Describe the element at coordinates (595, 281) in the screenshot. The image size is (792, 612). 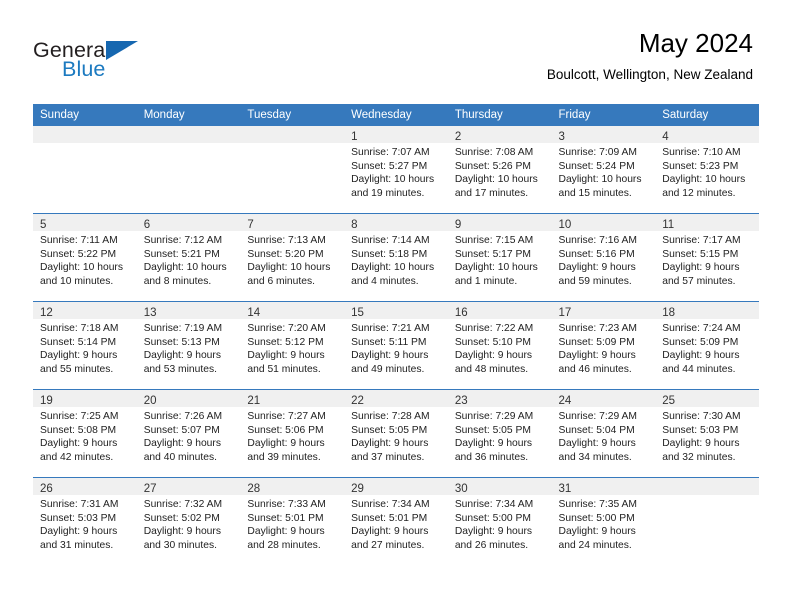
I see `daylight-duration-line2: and 59 minutes.` at that location.